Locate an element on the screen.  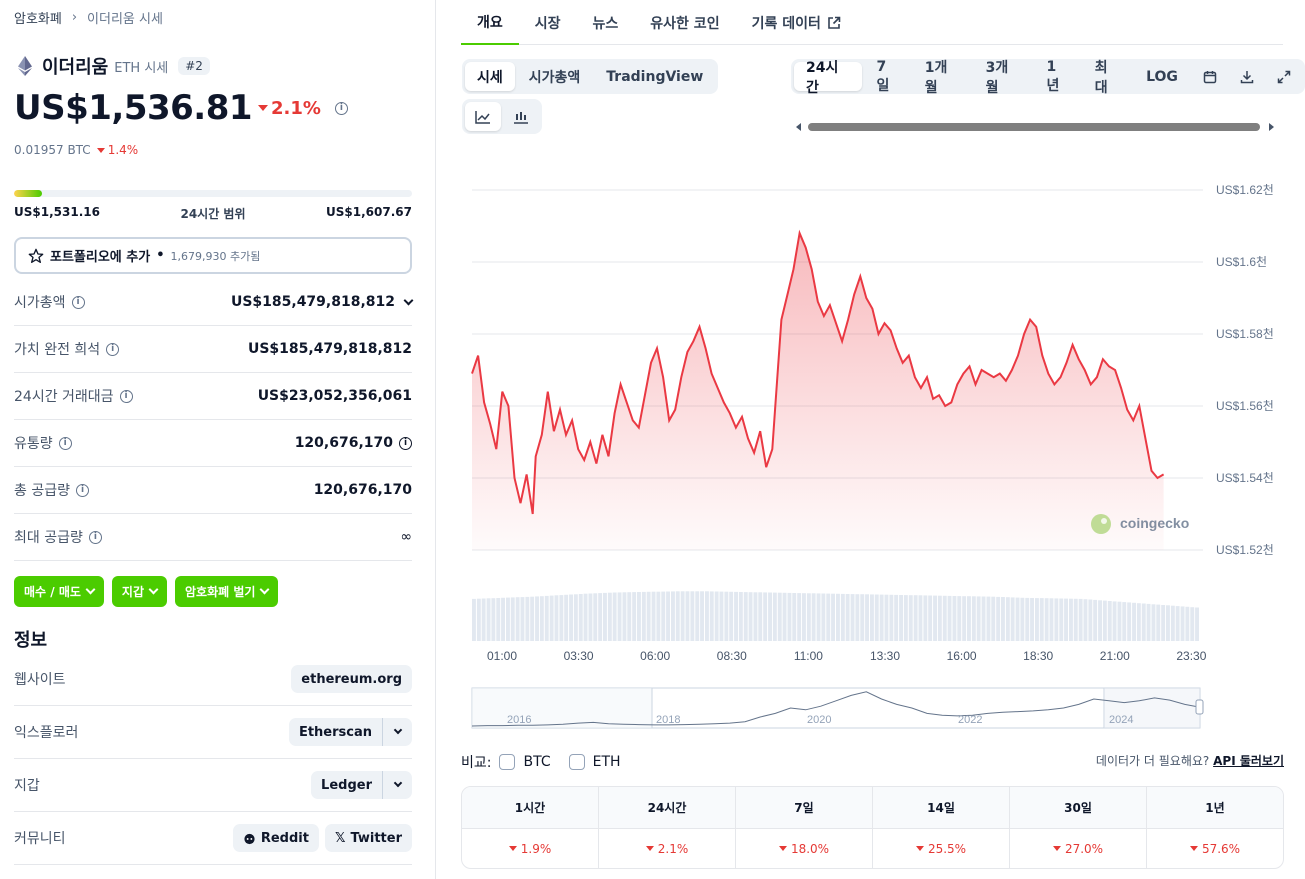
mode-market-cap: 시가총액 is located at coordinates (555, 76).